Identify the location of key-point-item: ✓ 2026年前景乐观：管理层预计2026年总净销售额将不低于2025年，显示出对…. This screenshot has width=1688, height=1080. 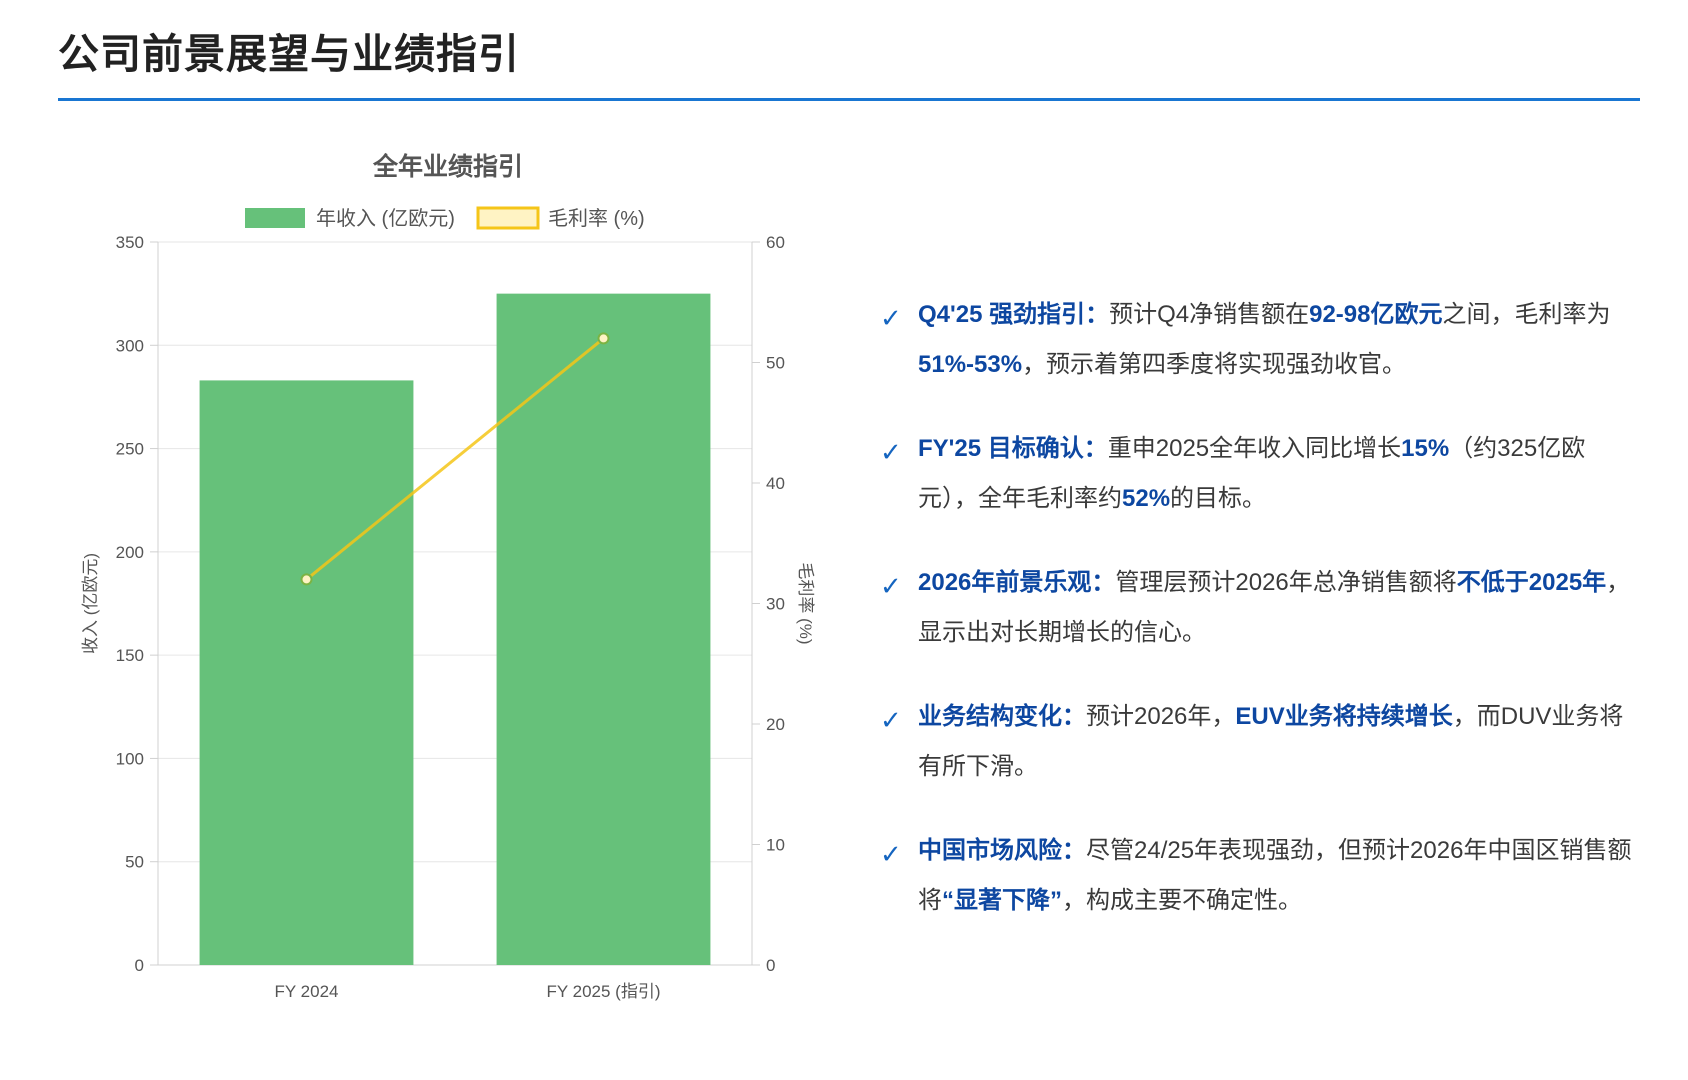
(1260, 608).